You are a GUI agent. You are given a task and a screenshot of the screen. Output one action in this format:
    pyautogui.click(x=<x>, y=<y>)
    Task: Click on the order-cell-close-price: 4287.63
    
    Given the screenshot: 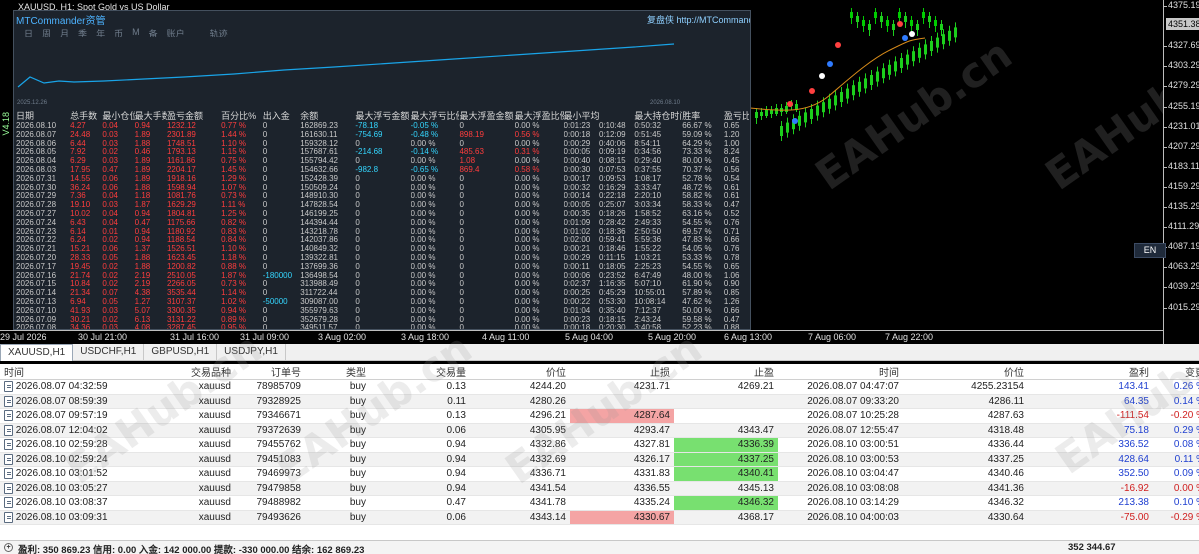 What is the action you would take?
    pyautogui.click(x=965, y=416)
    